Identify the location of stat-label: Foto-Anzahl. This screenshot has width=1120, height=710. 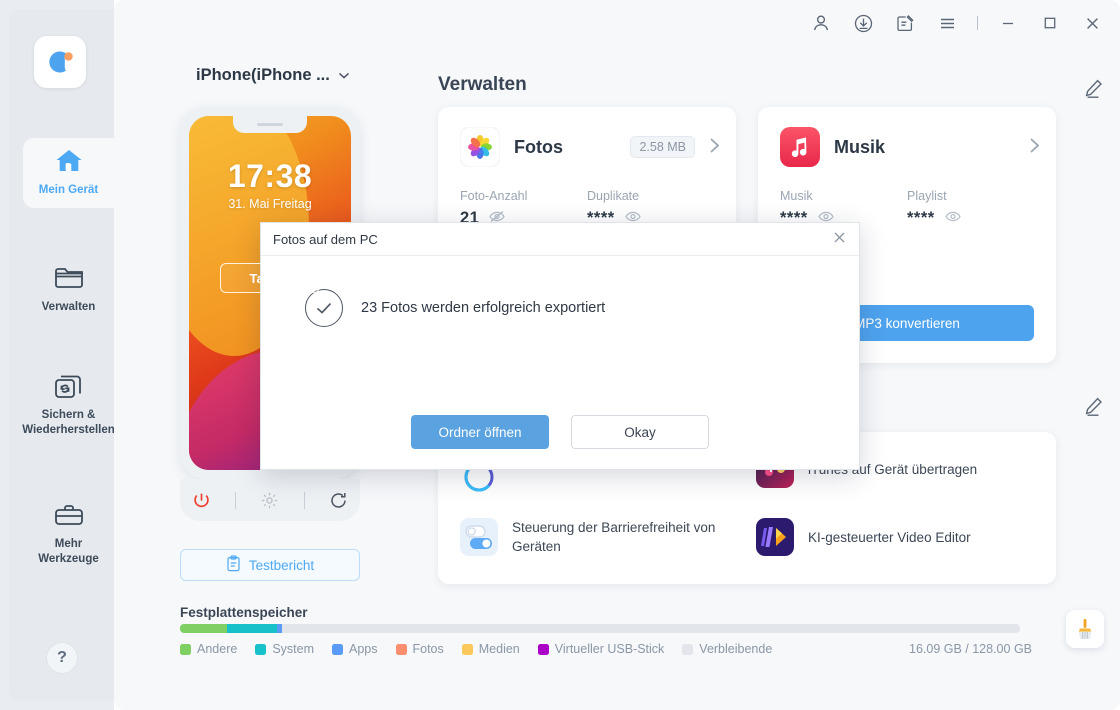
(494, 196).